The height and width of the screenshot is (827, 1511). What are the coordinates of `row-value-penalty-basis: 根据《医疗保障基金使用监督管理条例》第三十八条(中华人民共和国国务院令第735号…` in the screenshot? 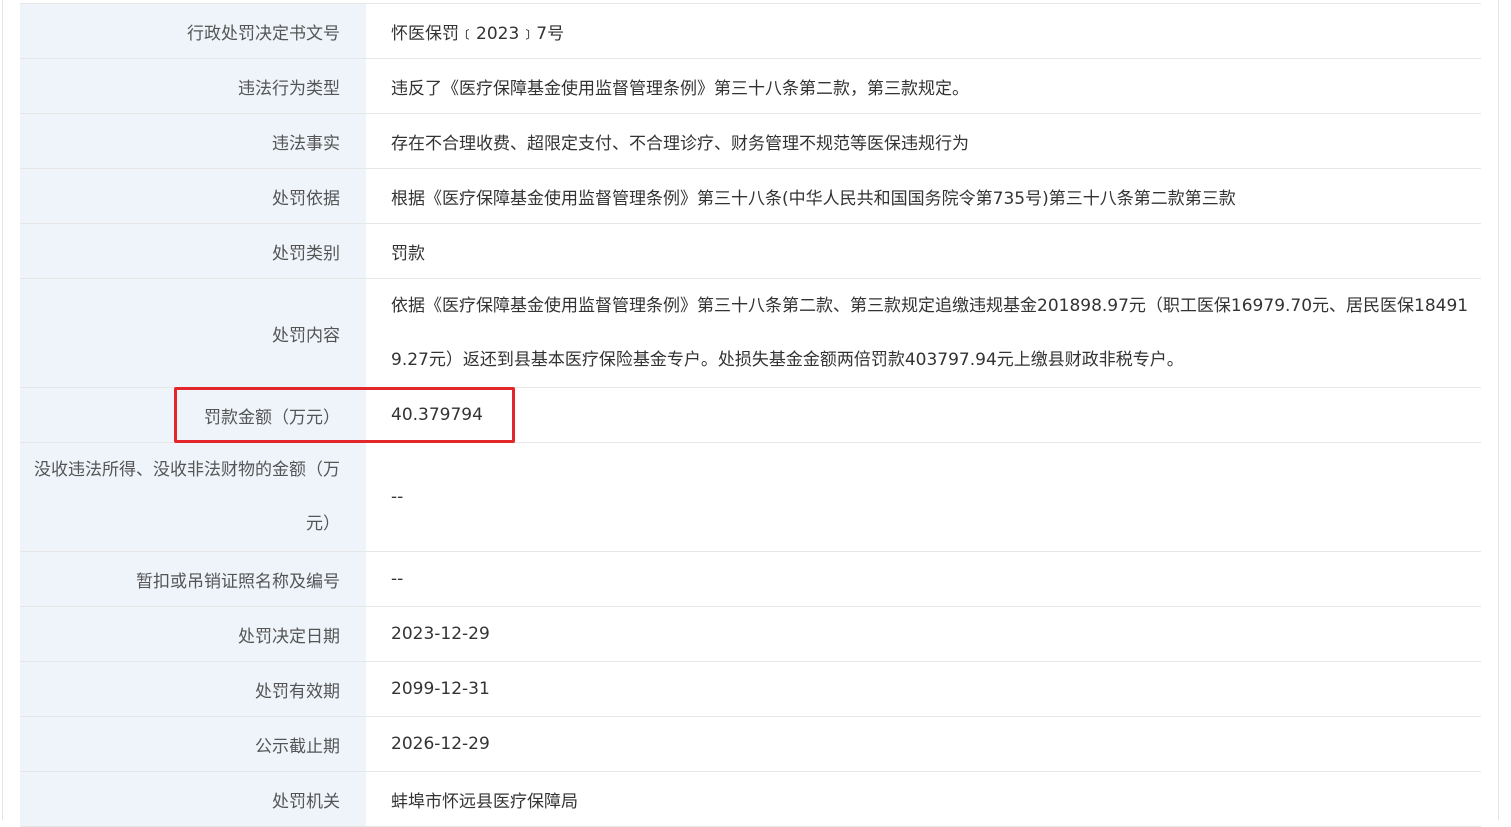 It's located at (923, 196).